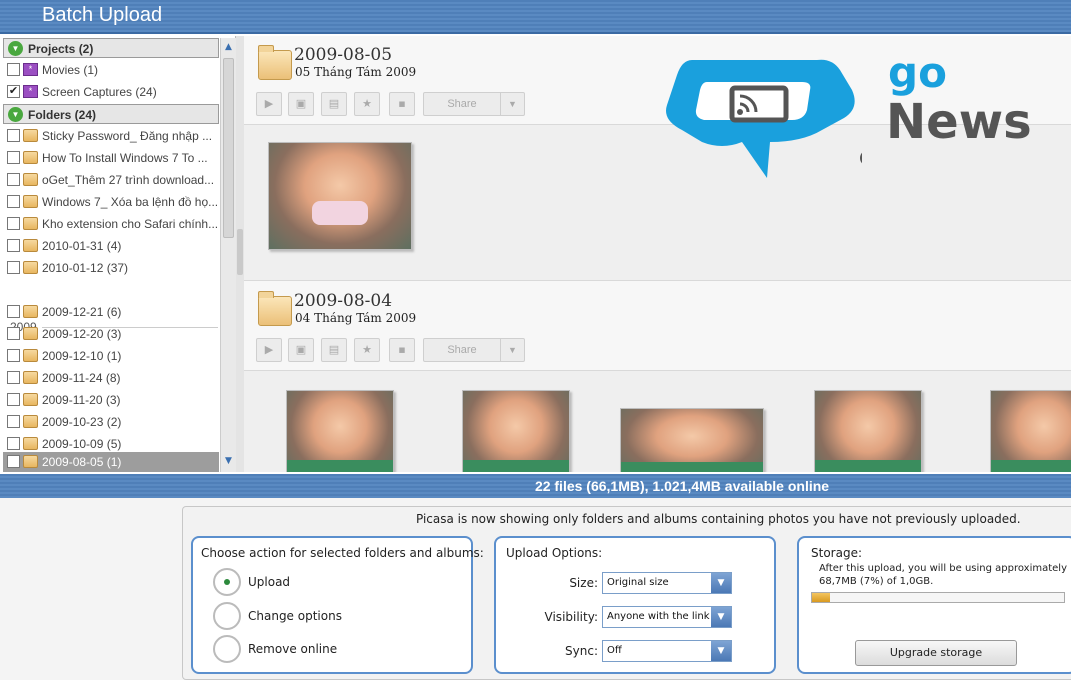  I want to click on scroll-up-icon: ▲, so click(228, 47).